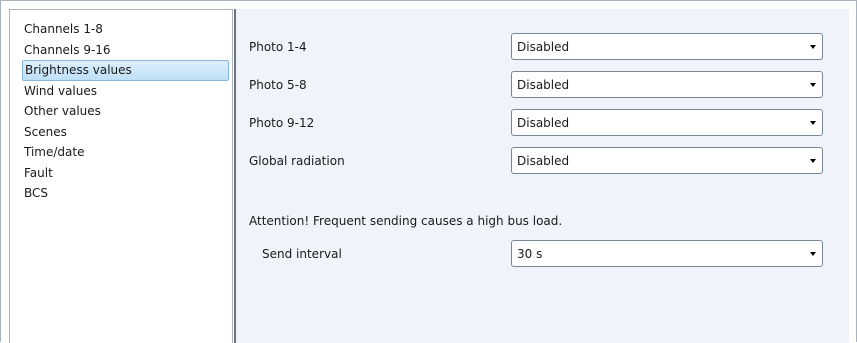 The height and width of the screenshot is (343, 857). I want to click on photo-1-4-label: Photo 1-4, so click(278, 47).